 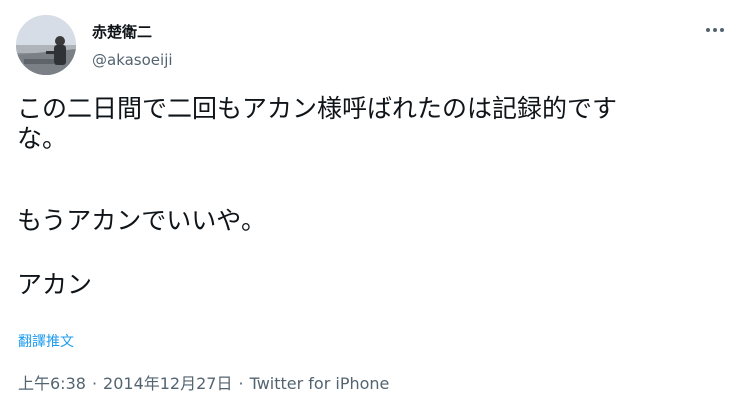 I want to click on tweet-line: アカン, so click(x=55, y=284).